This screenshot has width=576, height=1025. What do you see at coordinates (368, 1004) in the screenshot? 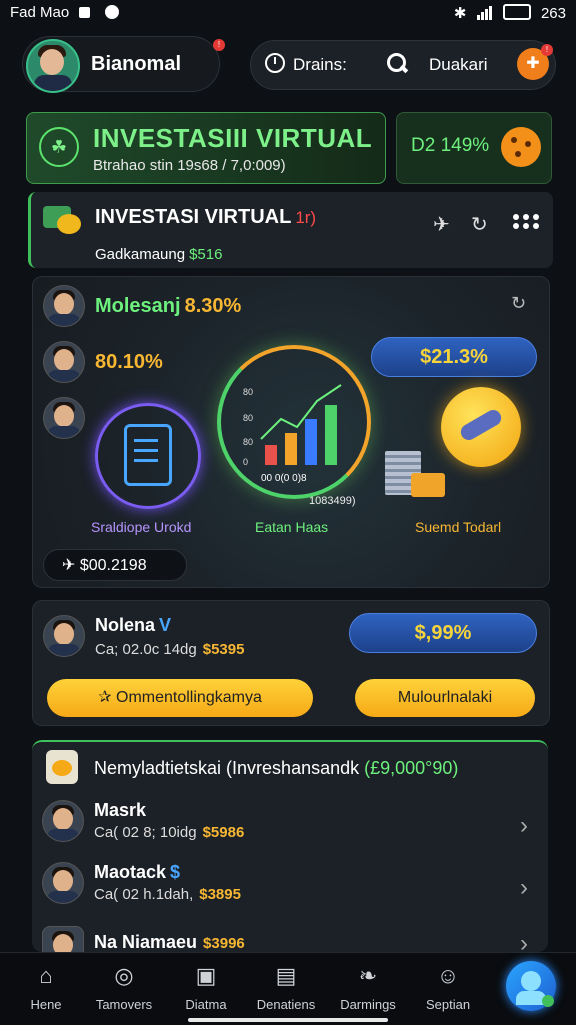
I see `tab-label: Darmings` at bounding box center [368, 1004].